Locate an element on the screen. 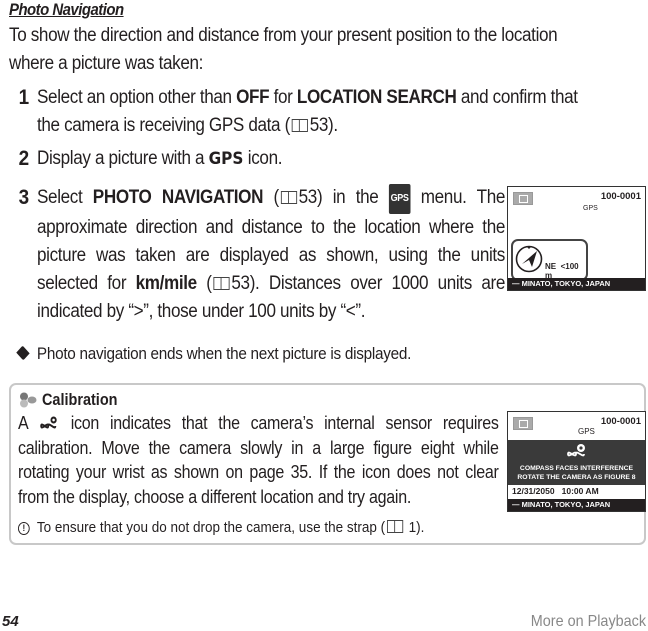  date: 12/31/2050 is located at coordinates (533, 491).